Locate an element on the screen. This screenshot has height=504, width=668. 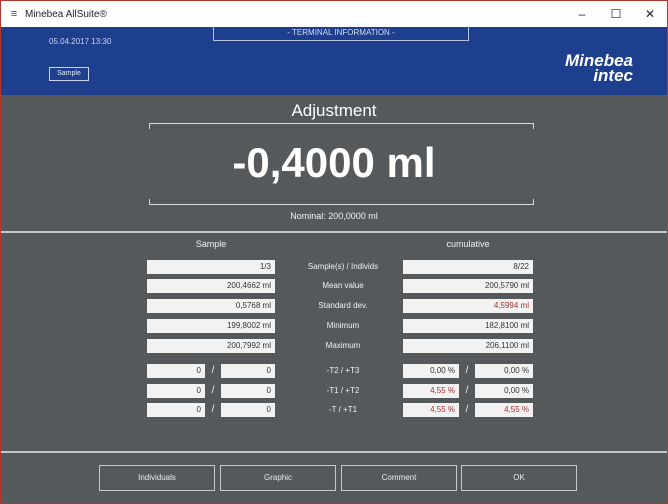
minimize-icon: – is located at coordinates (582, 14).